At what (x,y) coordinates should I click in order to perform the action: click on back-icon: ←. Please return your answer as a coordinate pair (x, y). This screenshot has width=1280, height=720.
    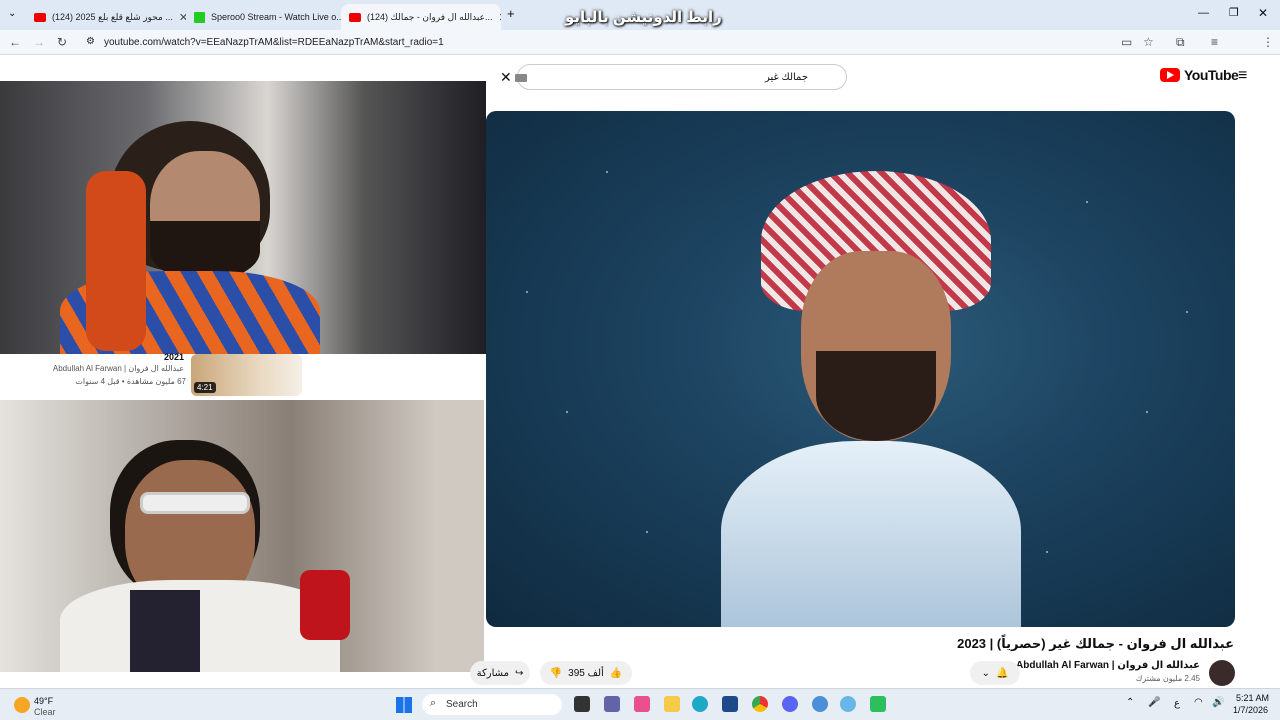
    Looking at the image, I should click on (15, 42).